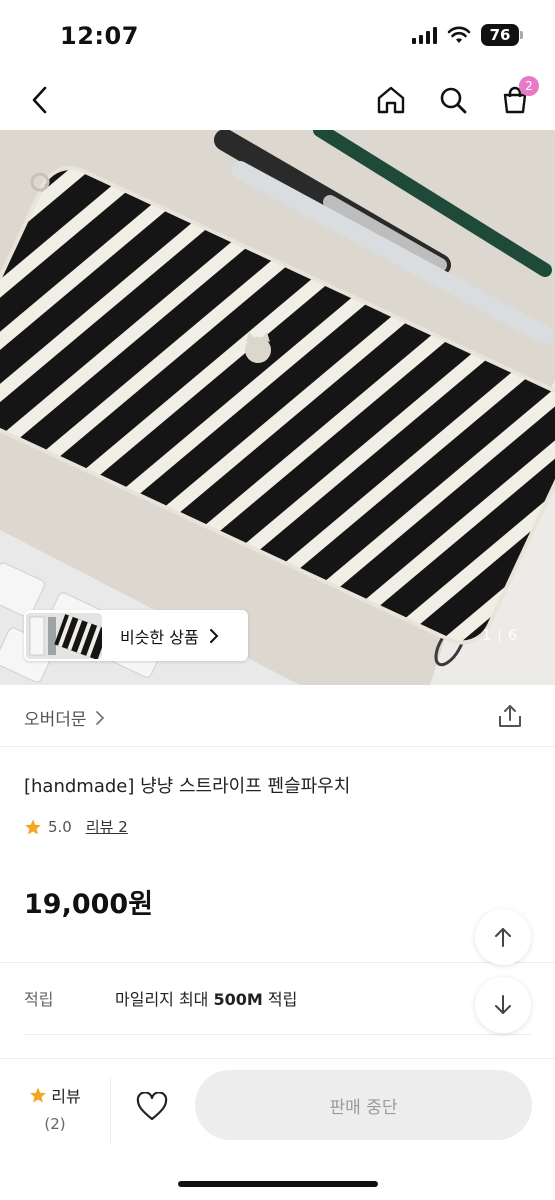 This screenshot has width=555, height=1200. Describe the element at coordinates (159, 637) in the screenshot. I see `similar-products-label: 비슷한 상품` at that location.